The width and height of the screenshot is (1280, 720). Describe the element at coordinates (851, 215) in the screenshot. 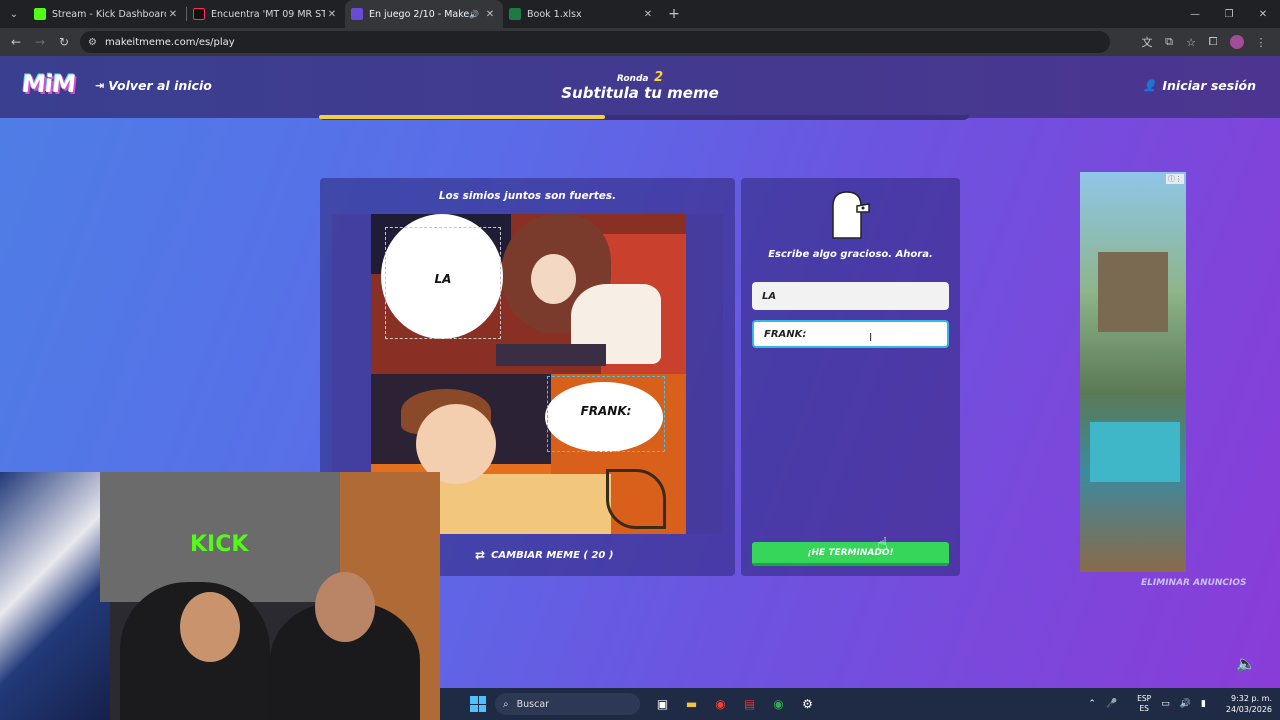

I see `mascot-icon` at that location.